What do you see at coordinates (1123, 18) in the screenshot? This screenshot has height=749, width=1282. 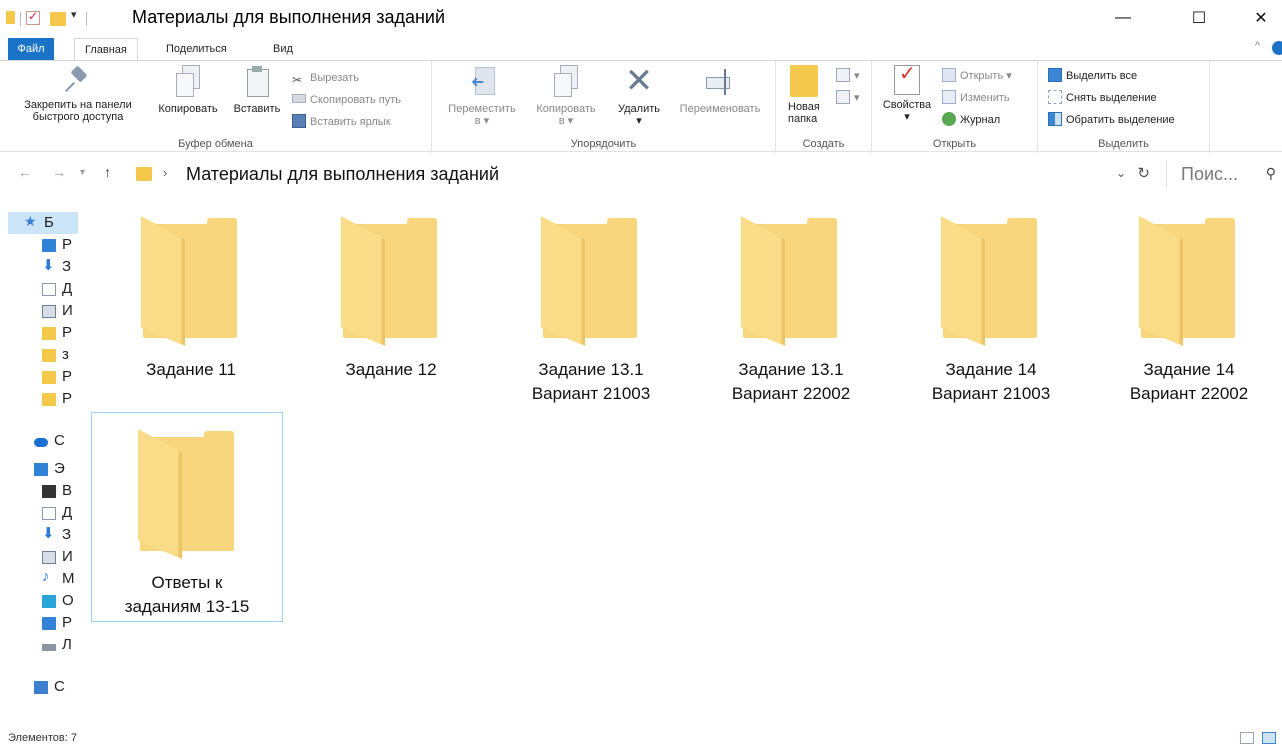 I see `minimize-button: —` at bounding box center [1123, 18].